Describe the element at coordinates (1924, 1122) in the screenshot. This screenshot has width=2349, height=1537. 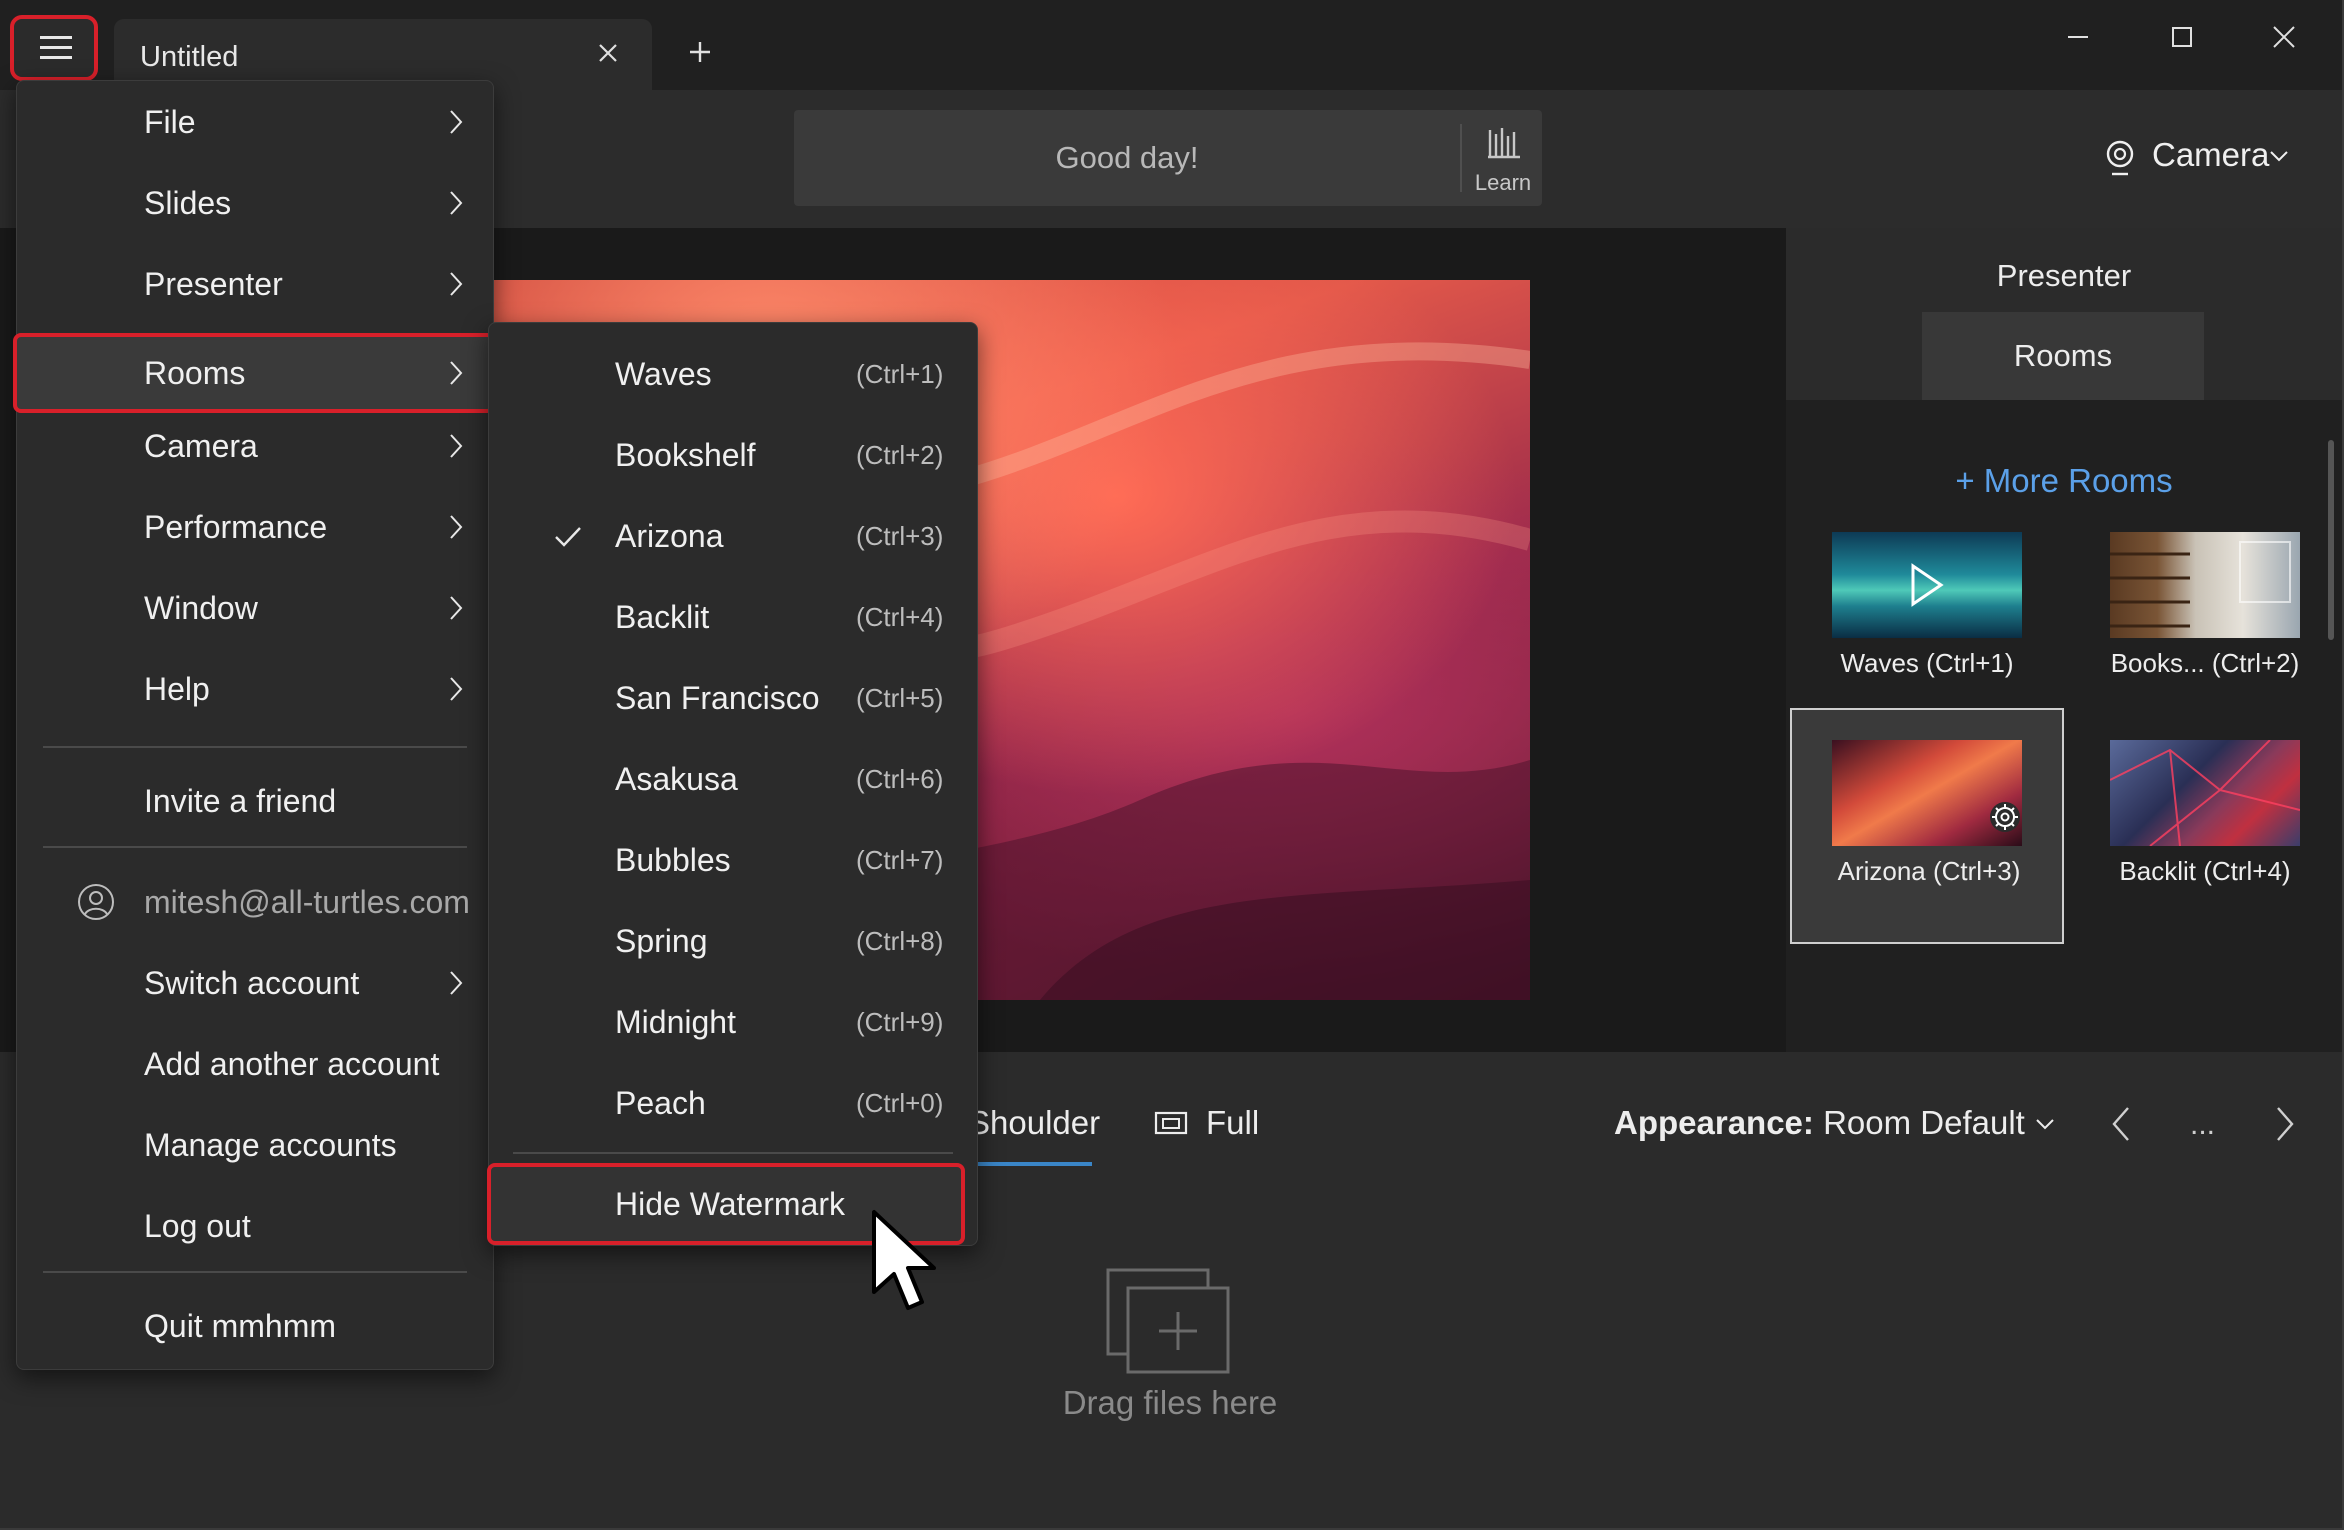
I see `appearance-value: Room Default` at that location.